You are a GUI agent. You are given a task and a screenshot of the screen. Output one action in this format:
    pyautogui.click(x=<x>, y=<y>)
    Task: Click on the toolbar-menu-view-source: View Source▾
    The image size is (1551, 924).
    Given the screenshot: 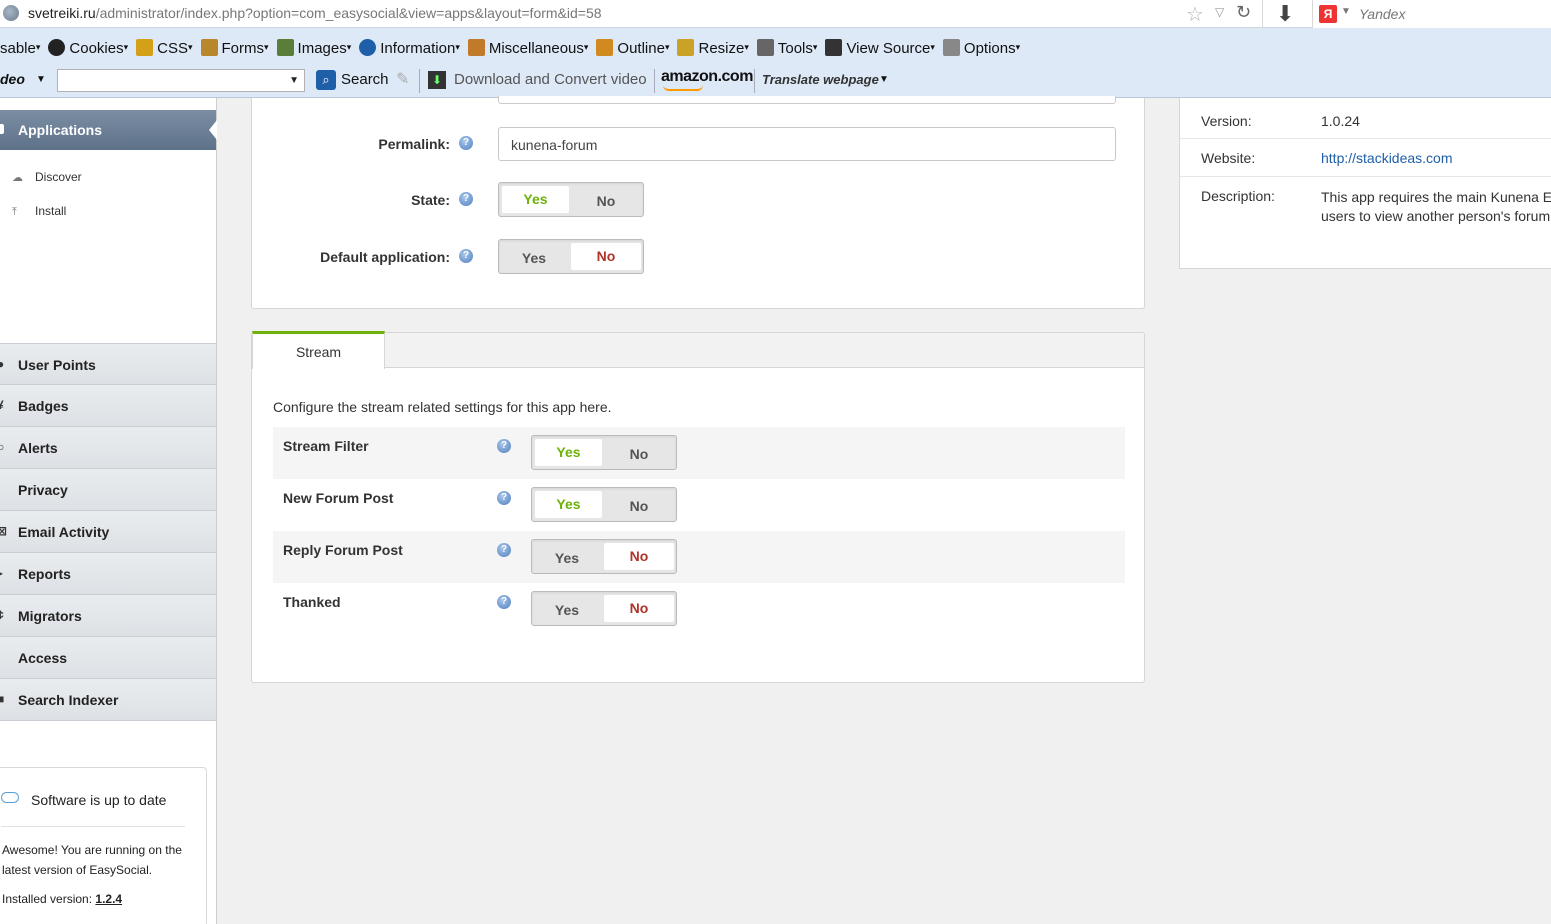 What is the action you would take?
    pyautogui.click(x=880, y=48)
    